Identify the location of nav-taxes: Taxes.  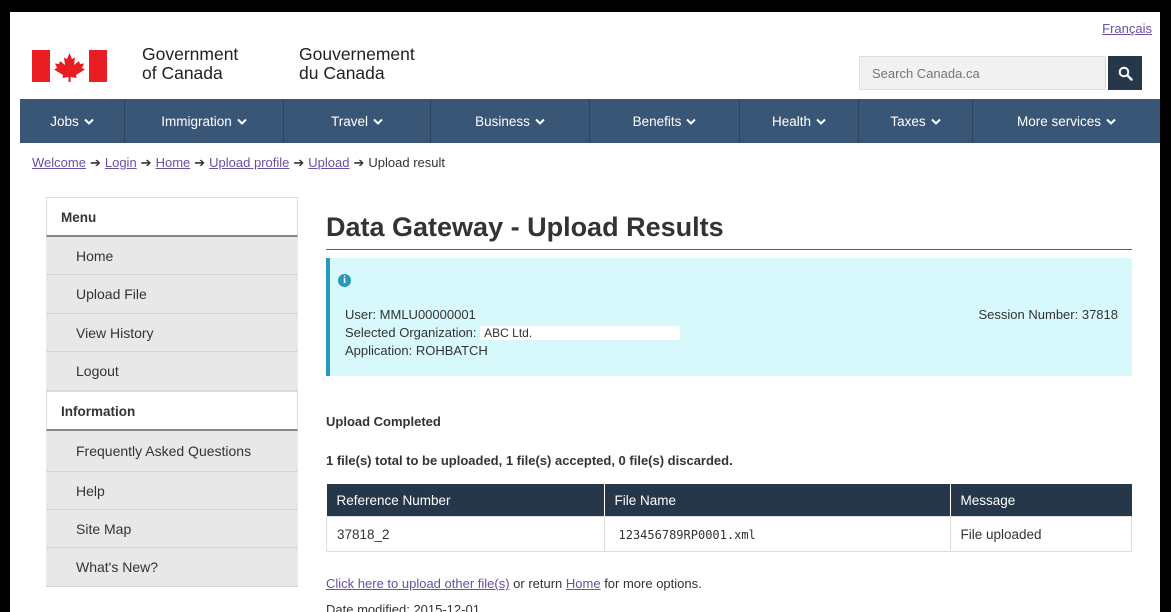
(916, 121).